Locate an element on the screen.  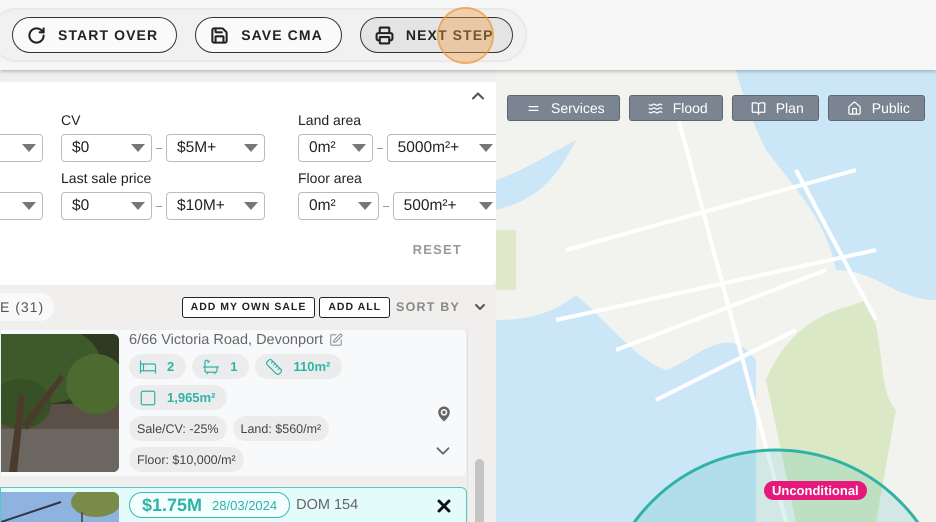
add-button: ADD ALL is located at coordinates (354, 307).